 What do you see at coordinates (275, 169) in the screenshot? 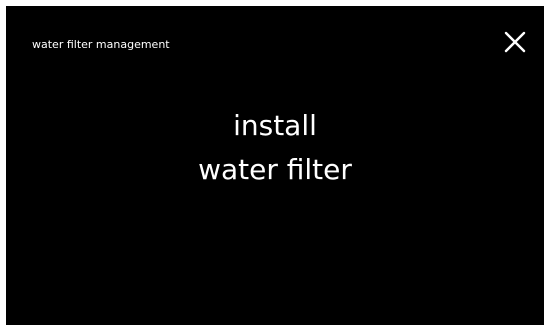
I see `instruction-line-2: water filter` at bounding box center [275, 169].